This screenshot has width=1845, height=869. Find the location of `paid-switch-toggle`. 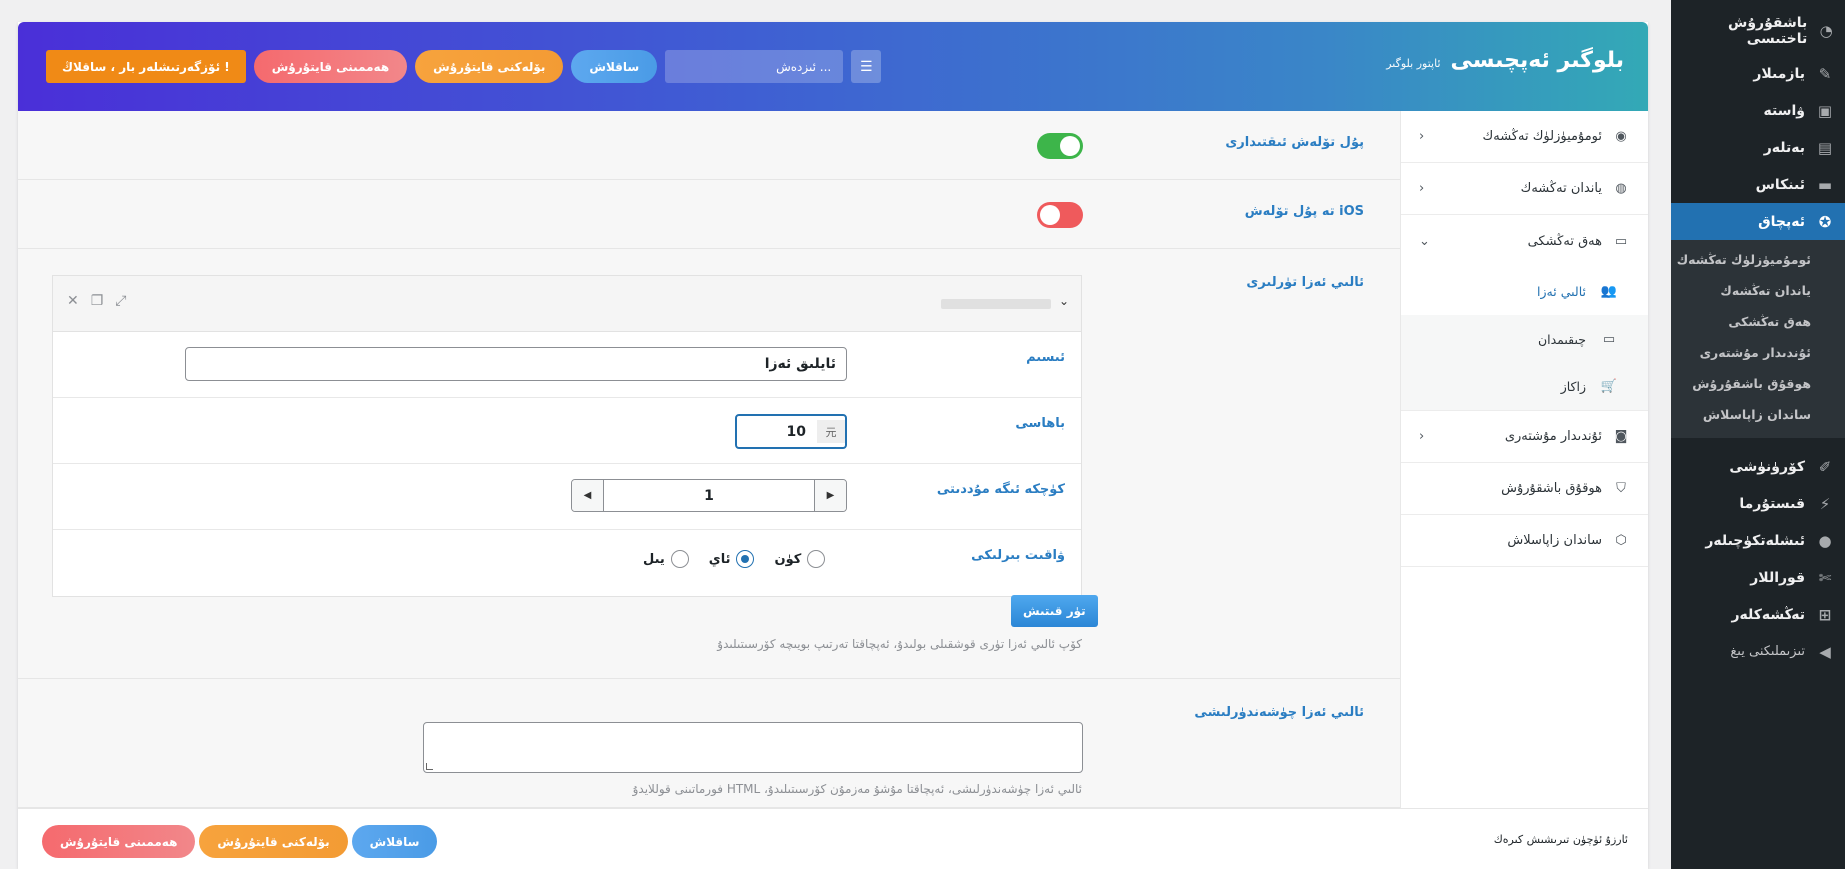

paid-switch-toggle is located at coordinates (1060, 146).